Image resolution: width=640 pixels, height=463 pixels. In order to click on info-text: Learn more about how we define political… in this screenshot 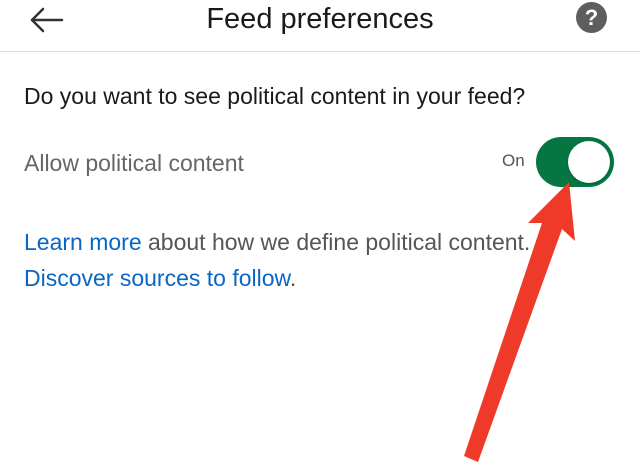, I will do `click(277, 260)`.